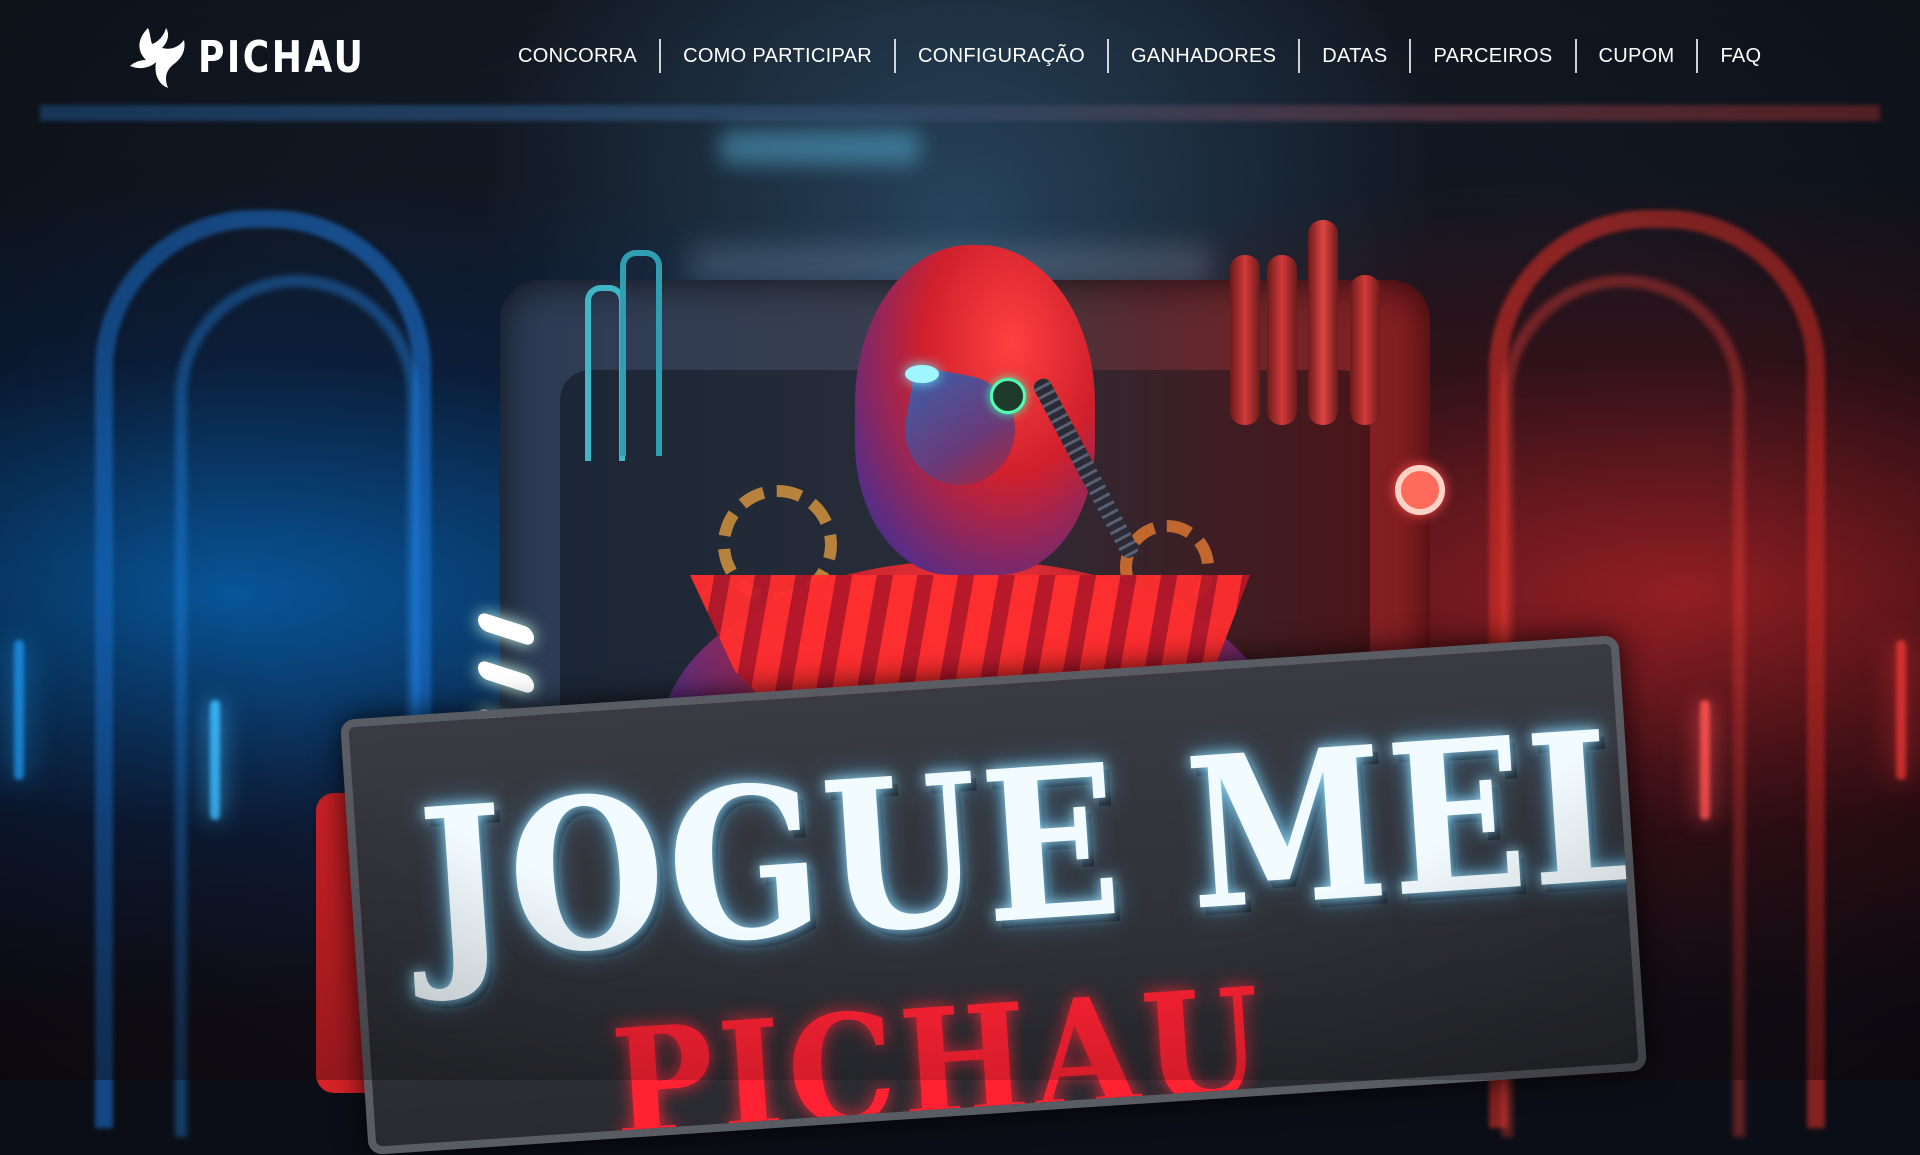 The width and height of the screenshot is (1920, 1155). I want to click on nav-item-concorra: CONCORRA, so click(577, 56).